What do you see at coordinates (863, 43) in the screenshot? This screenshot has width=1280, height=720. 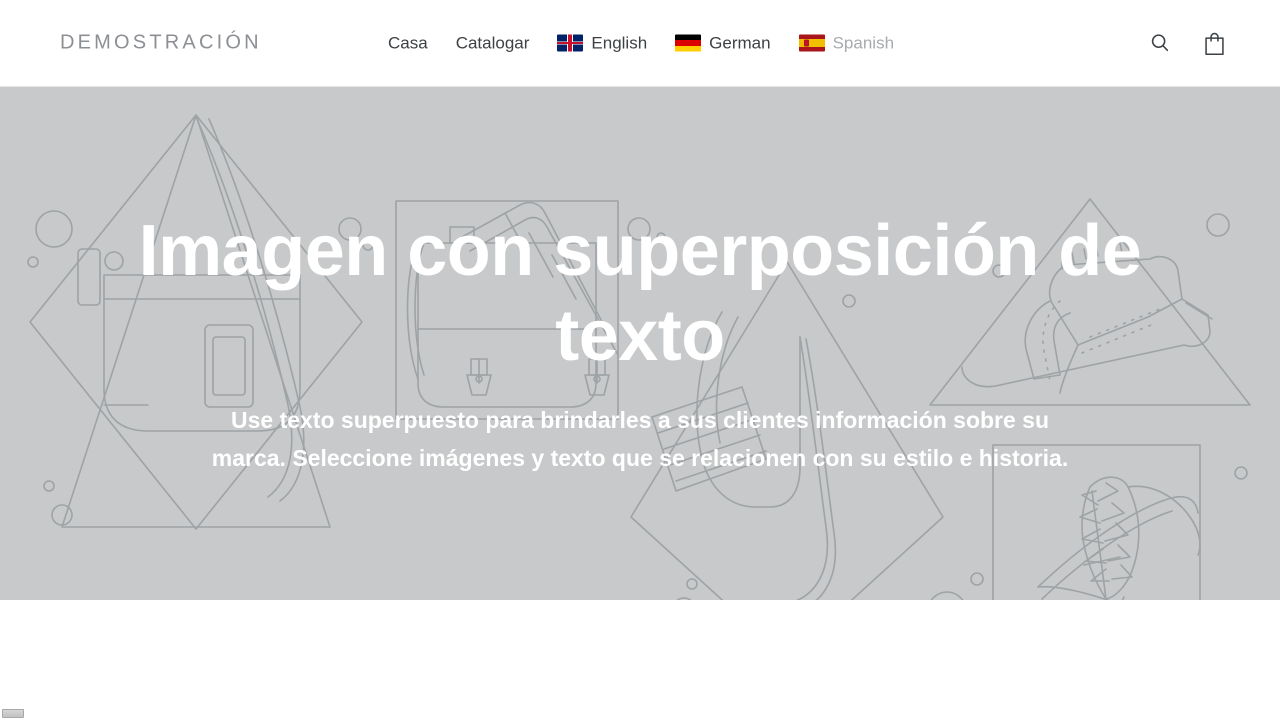 I see `nav-item-label: Spanish` at bounding box center [863, 43].